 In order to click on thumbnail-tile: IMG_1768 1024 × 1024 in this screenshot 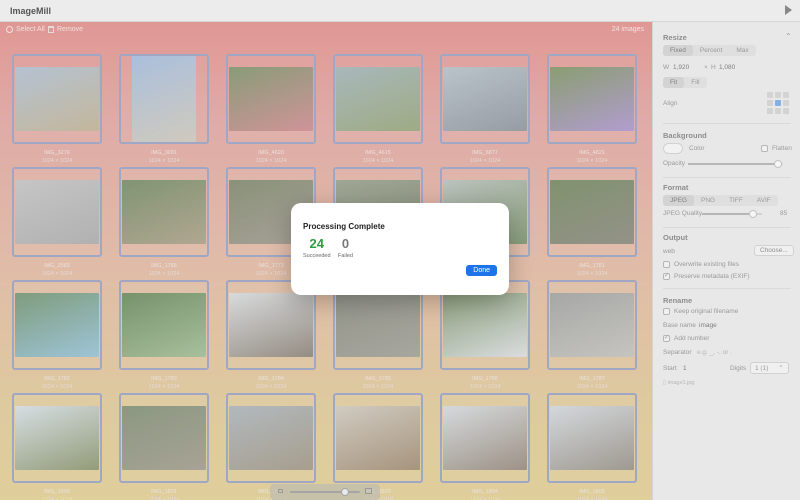, I will do `click(164, 222)`.